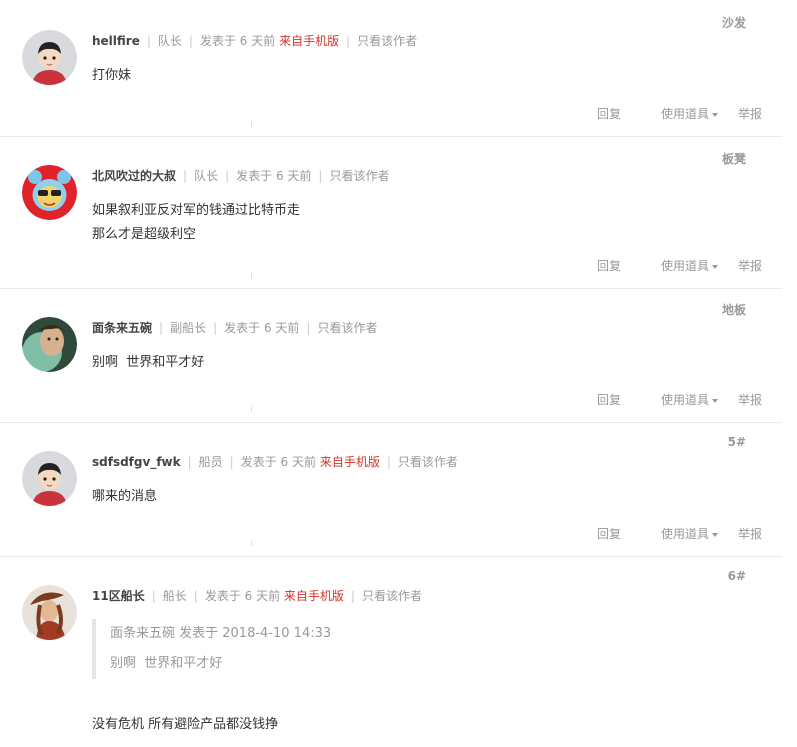 The image size is (797, 747). I want to click on post-meta: sdfsdfgv_fwk | 船员 | 发表于 6 天前 来自手机版 | 只看该作者, so click(275, 461).